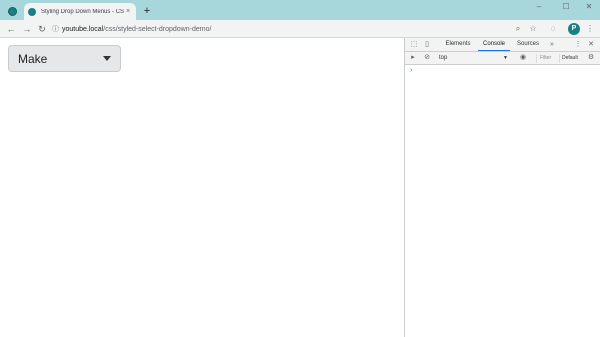 This screenshot has width=600, height=337. I want to click on live-expression-eye-icon: ◉, so click(523, 58).